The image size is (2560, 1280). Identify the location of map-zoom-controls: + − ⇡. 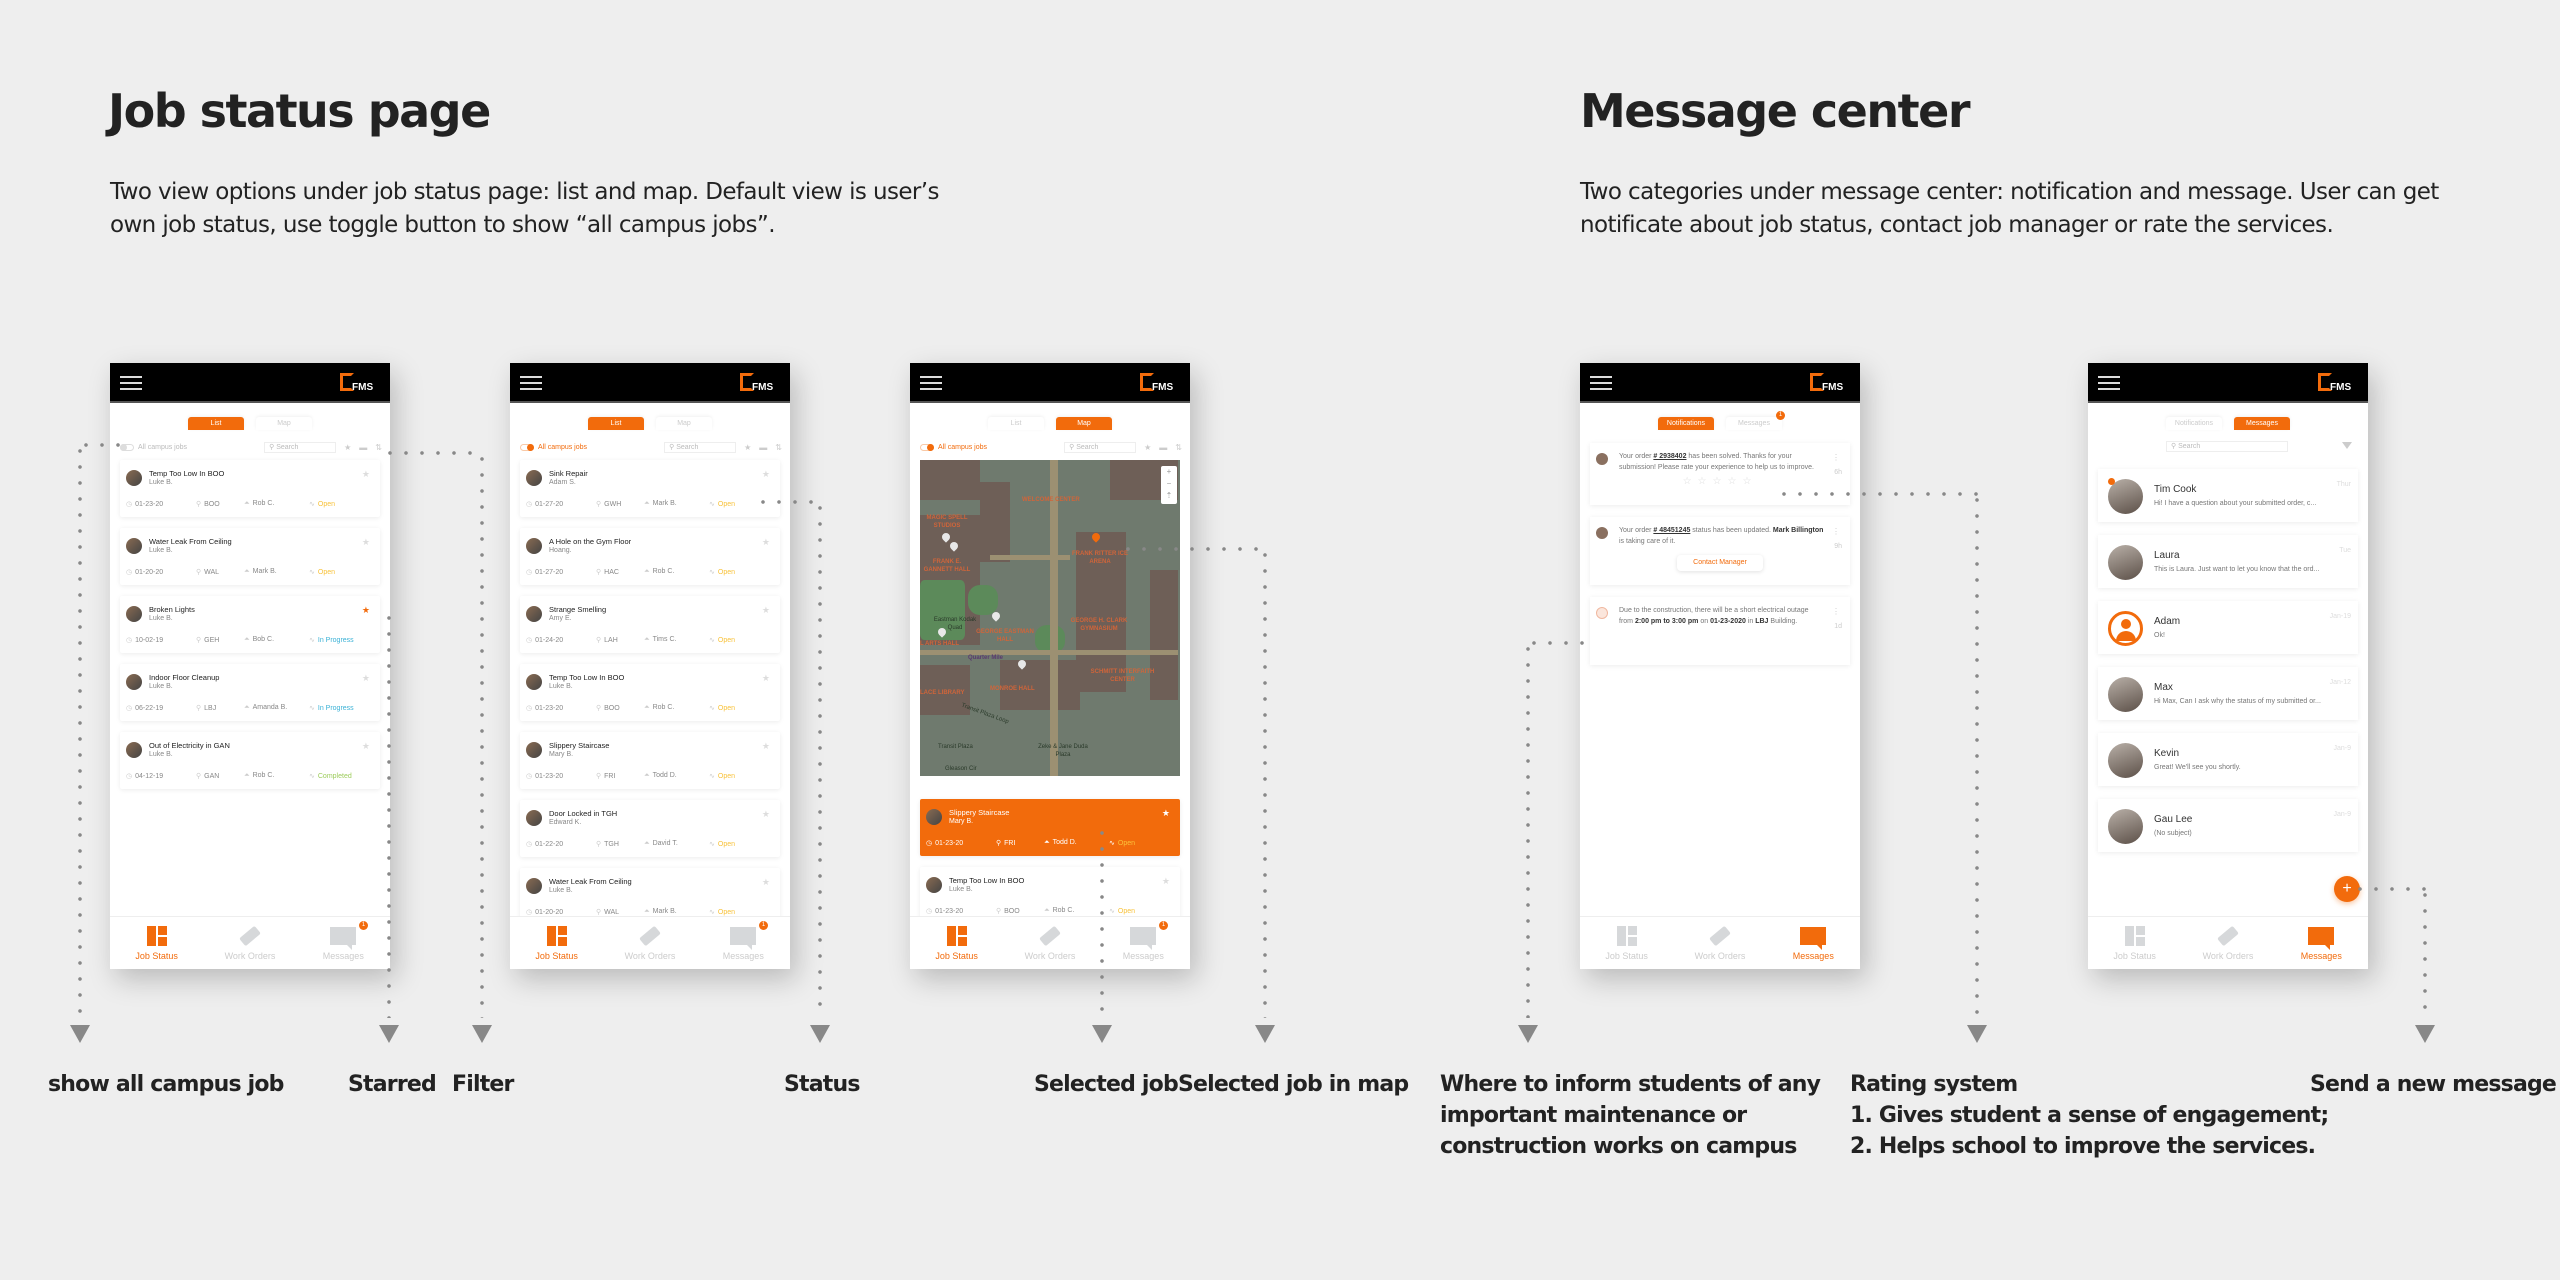
(1169, 485).